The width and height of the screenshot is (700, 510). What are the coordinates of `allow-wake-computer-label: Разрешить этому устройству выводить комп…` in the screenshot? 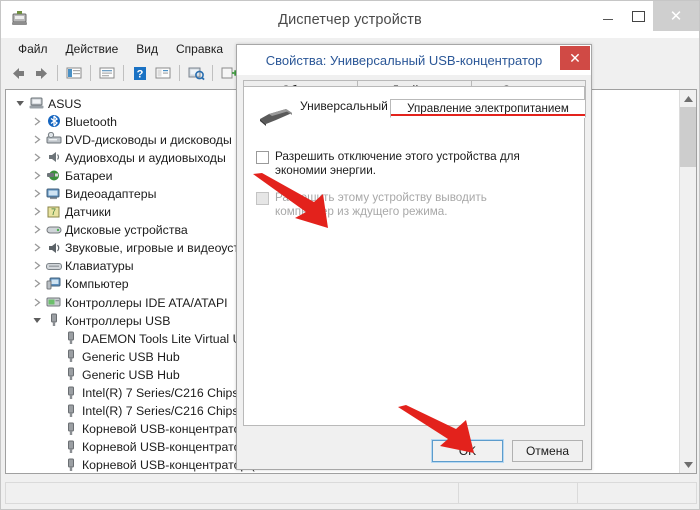 It's located at (381, 204).